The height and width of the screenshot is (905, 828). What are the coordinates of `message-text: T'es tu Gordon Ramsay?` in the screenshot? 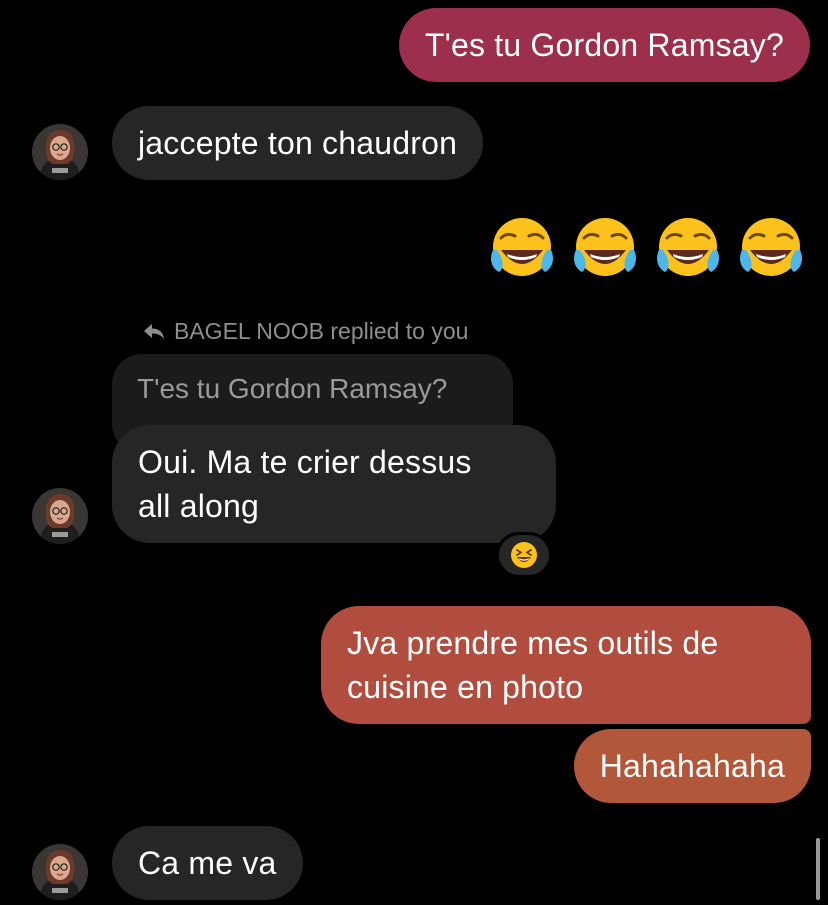 It's located at (604, 45).